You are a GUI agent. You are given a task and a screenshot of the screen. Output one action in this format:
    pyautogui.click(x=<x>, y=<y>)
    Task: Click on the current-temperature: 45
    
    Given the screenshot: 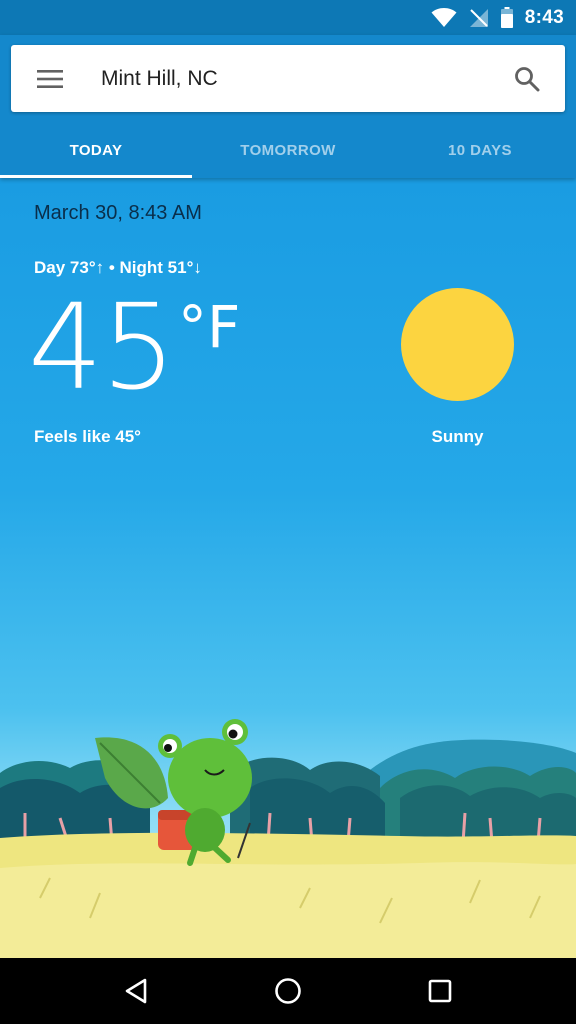 What is the action you would take?
    pyautogui.click(x=102, y=347)
    